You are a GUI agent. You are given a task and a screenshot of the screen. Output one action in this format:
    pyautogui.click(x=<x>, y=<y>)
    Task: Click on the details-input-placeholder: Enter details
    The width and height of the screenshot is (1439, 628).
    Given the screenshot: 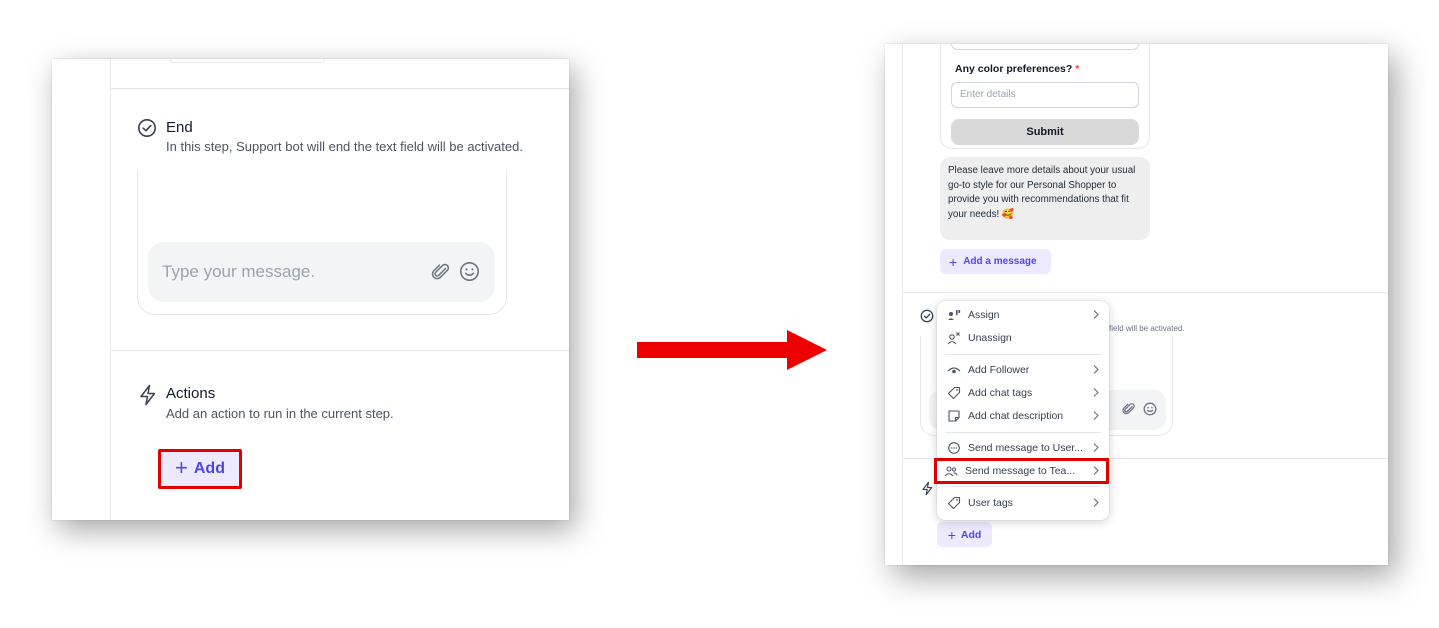 What is the action you would take?
    pyautogui.click(x=988, y=94)
    